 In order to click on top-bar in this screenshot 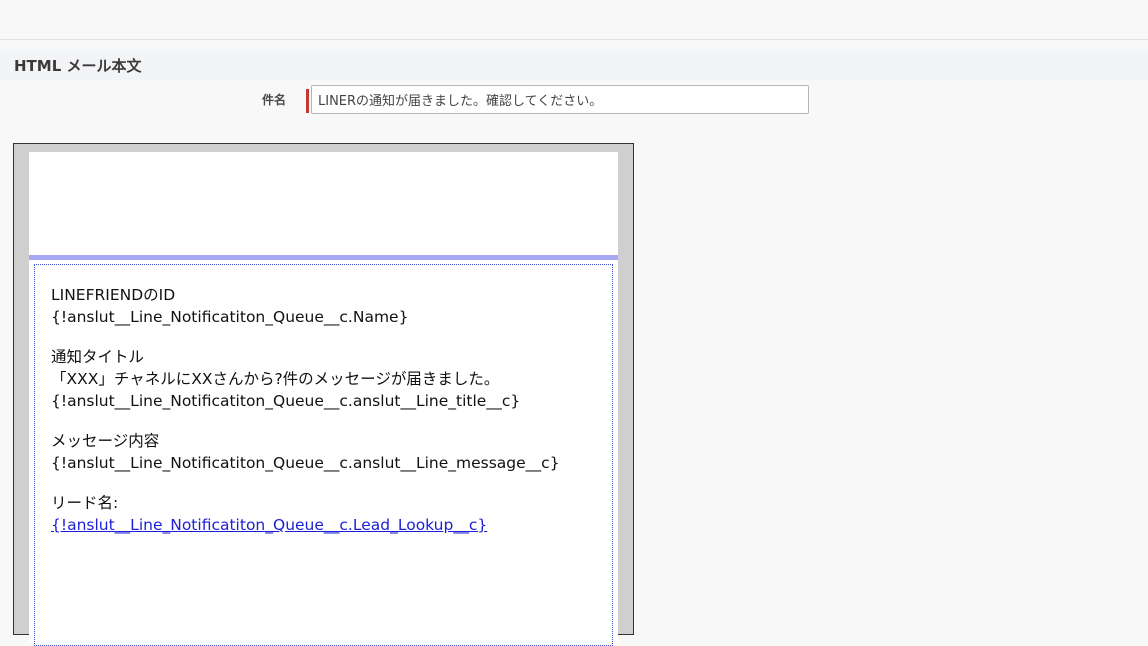, I will do `click(574, 20)`.